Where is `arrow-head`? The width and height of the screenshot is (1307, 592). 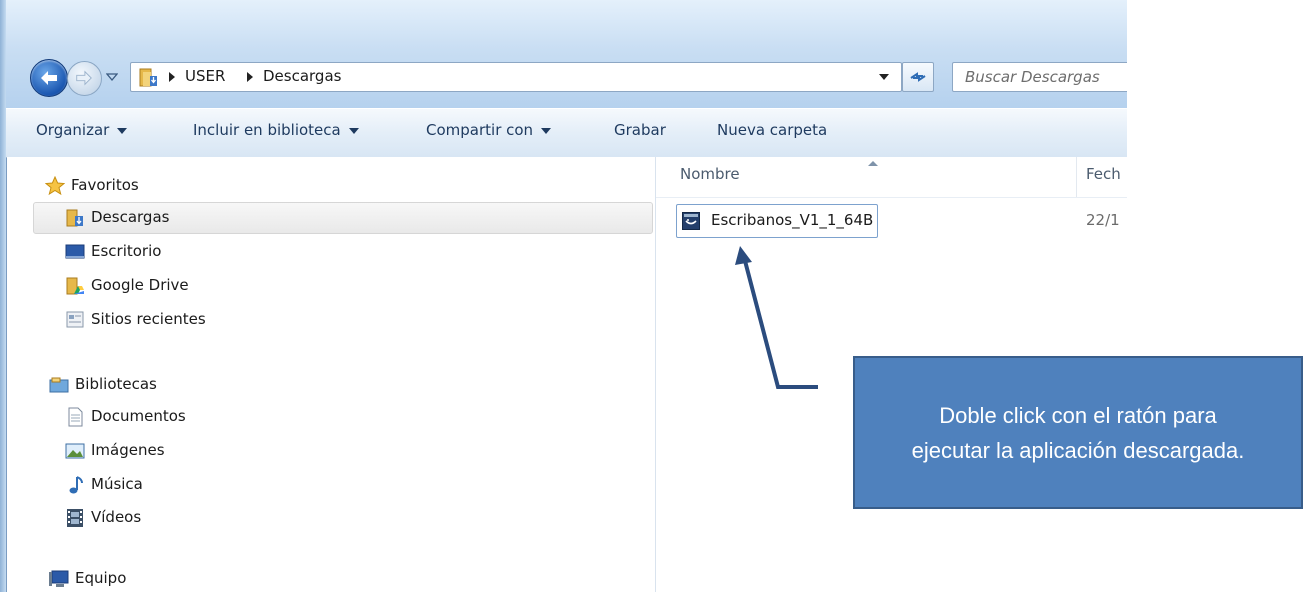 arrow-head is located at coordinates (743, 255).